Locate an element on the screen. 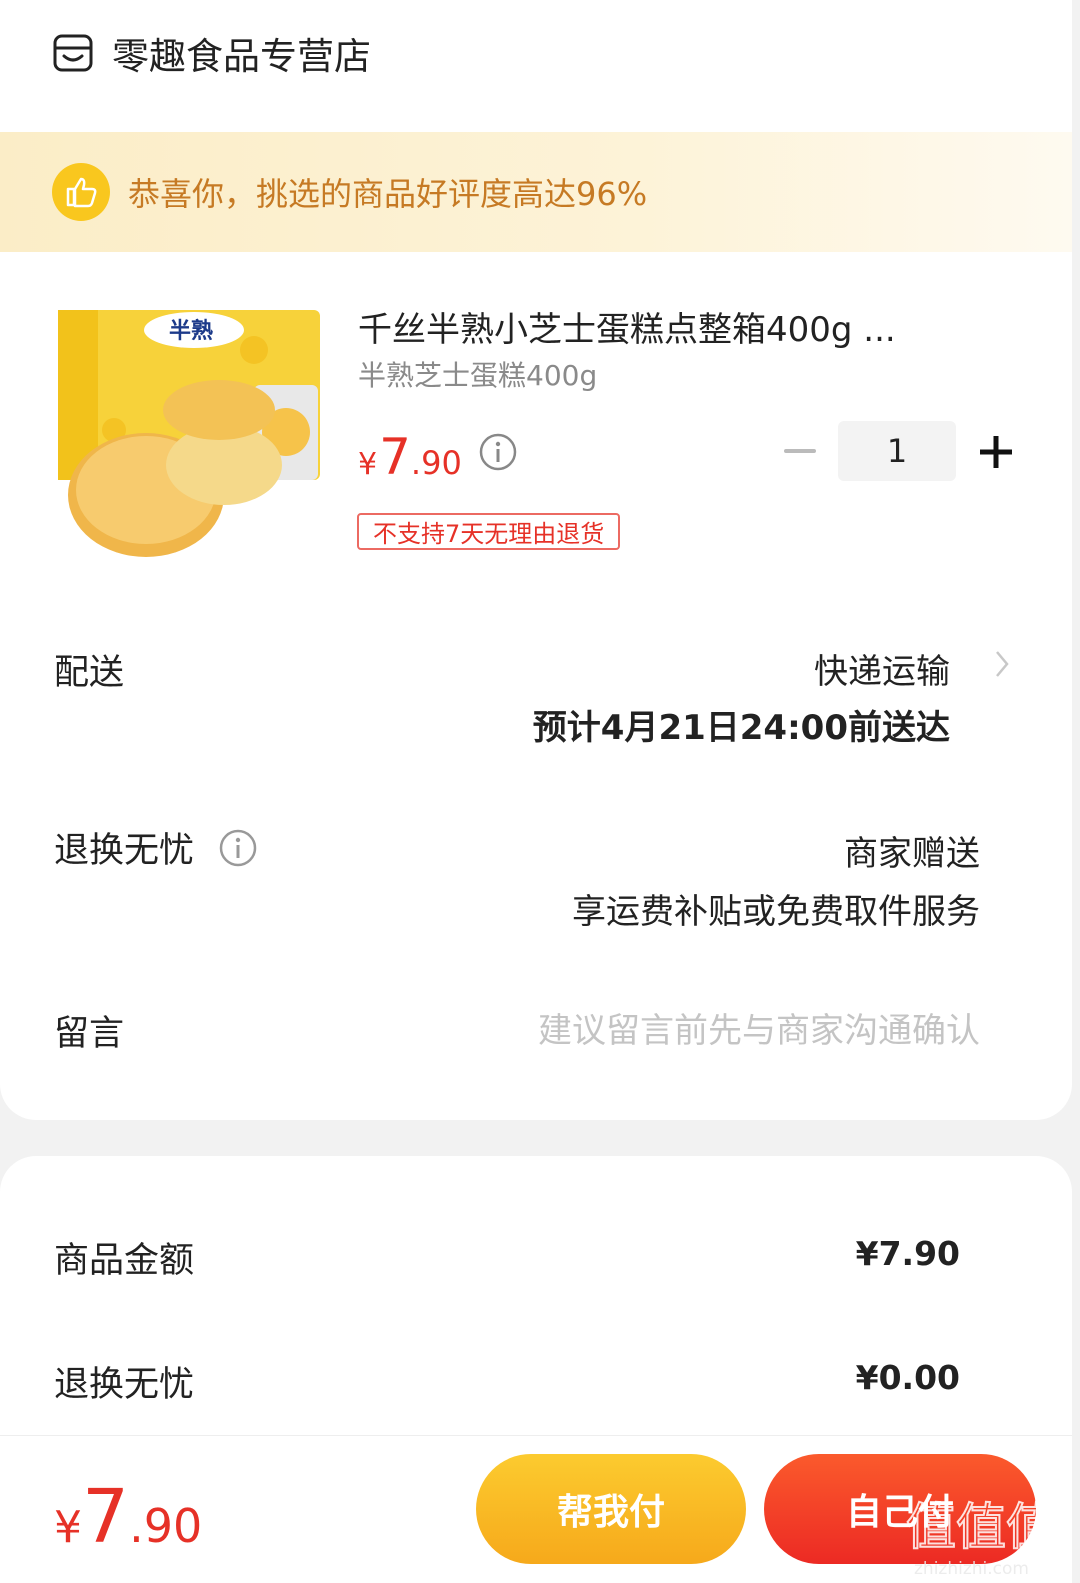 The width and height of the screenshot is (1080, 1583). quantity-decrease-button is located at coordinates (800, 451).